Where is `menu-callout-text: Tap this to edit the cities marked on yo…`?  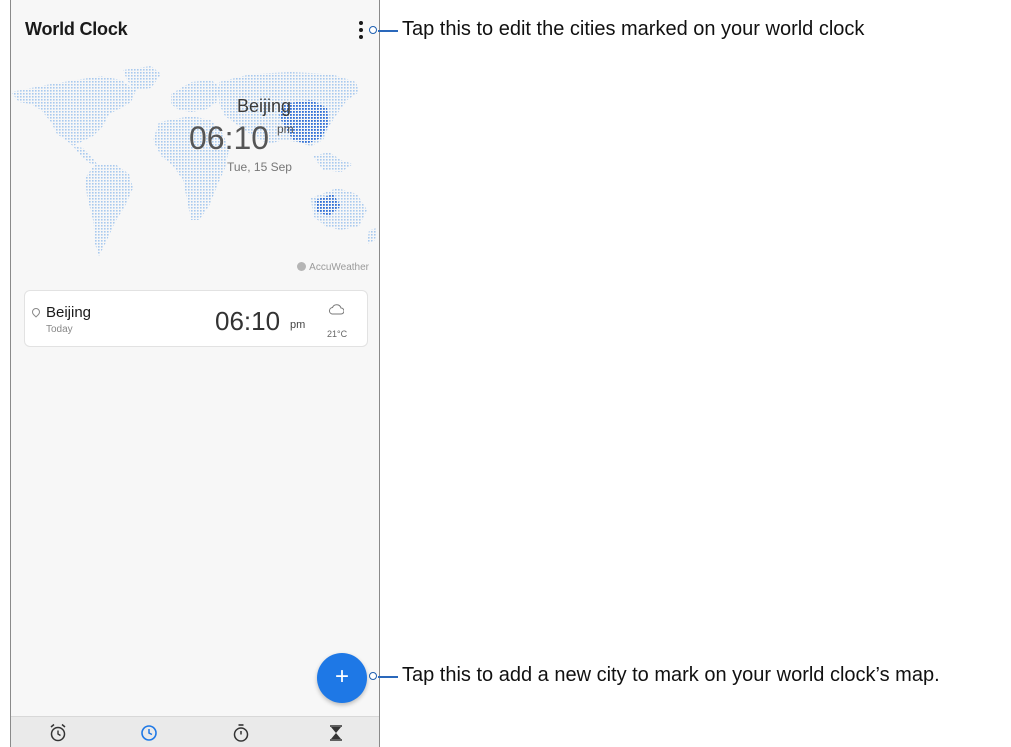 menu-callout-text: Tap this to edit the cities marked on yo… is located at coordinates (633, 29).